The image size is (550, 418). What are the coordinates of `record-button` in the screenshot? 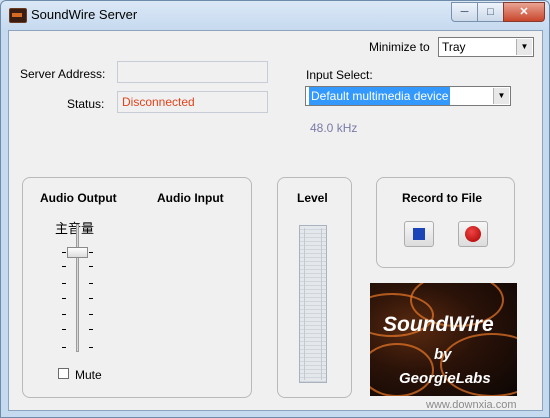 It's located at (473, 234).